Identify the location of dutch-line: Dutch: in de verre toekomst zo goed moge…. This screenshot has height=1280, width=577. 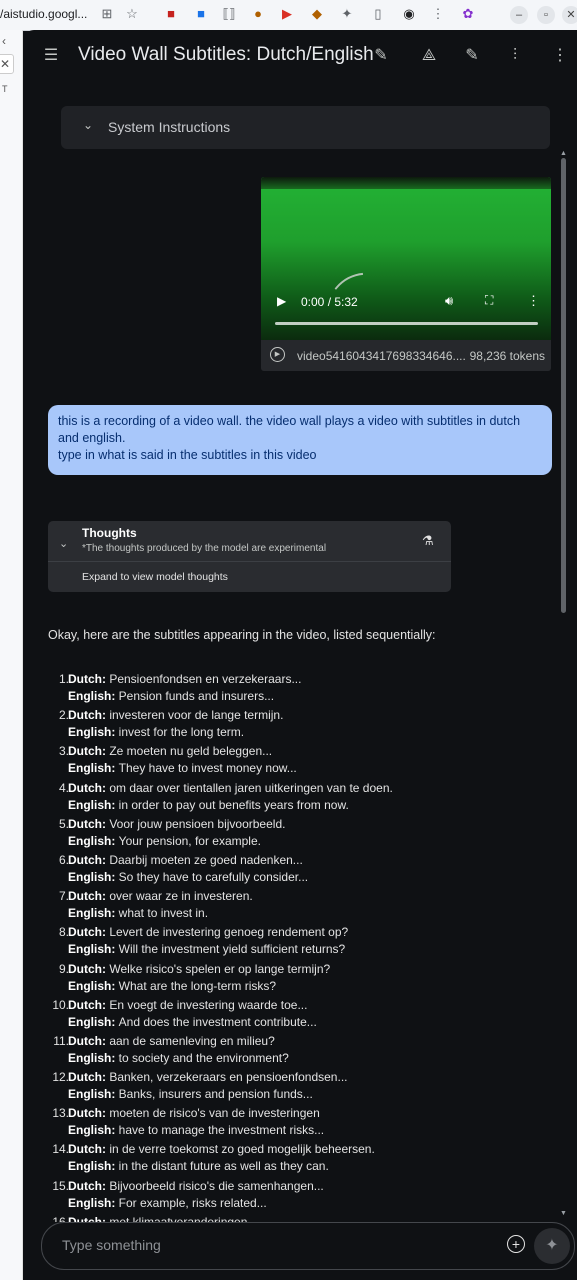
(221, 1149).